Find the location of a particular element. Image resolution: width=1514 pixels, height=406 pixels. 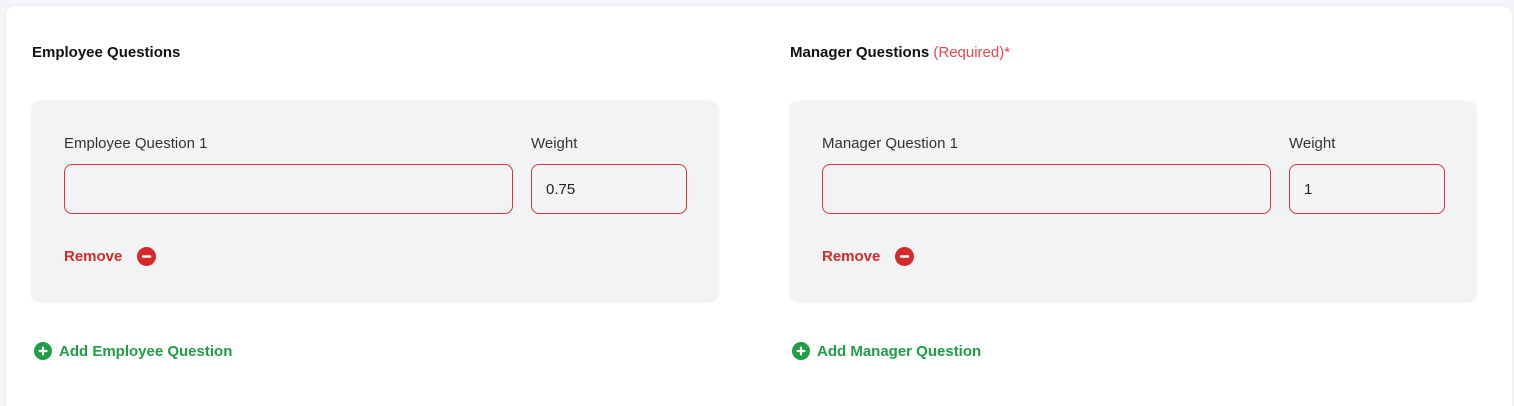

employee-weight-label: Weight is located at coordinates (554, 143).